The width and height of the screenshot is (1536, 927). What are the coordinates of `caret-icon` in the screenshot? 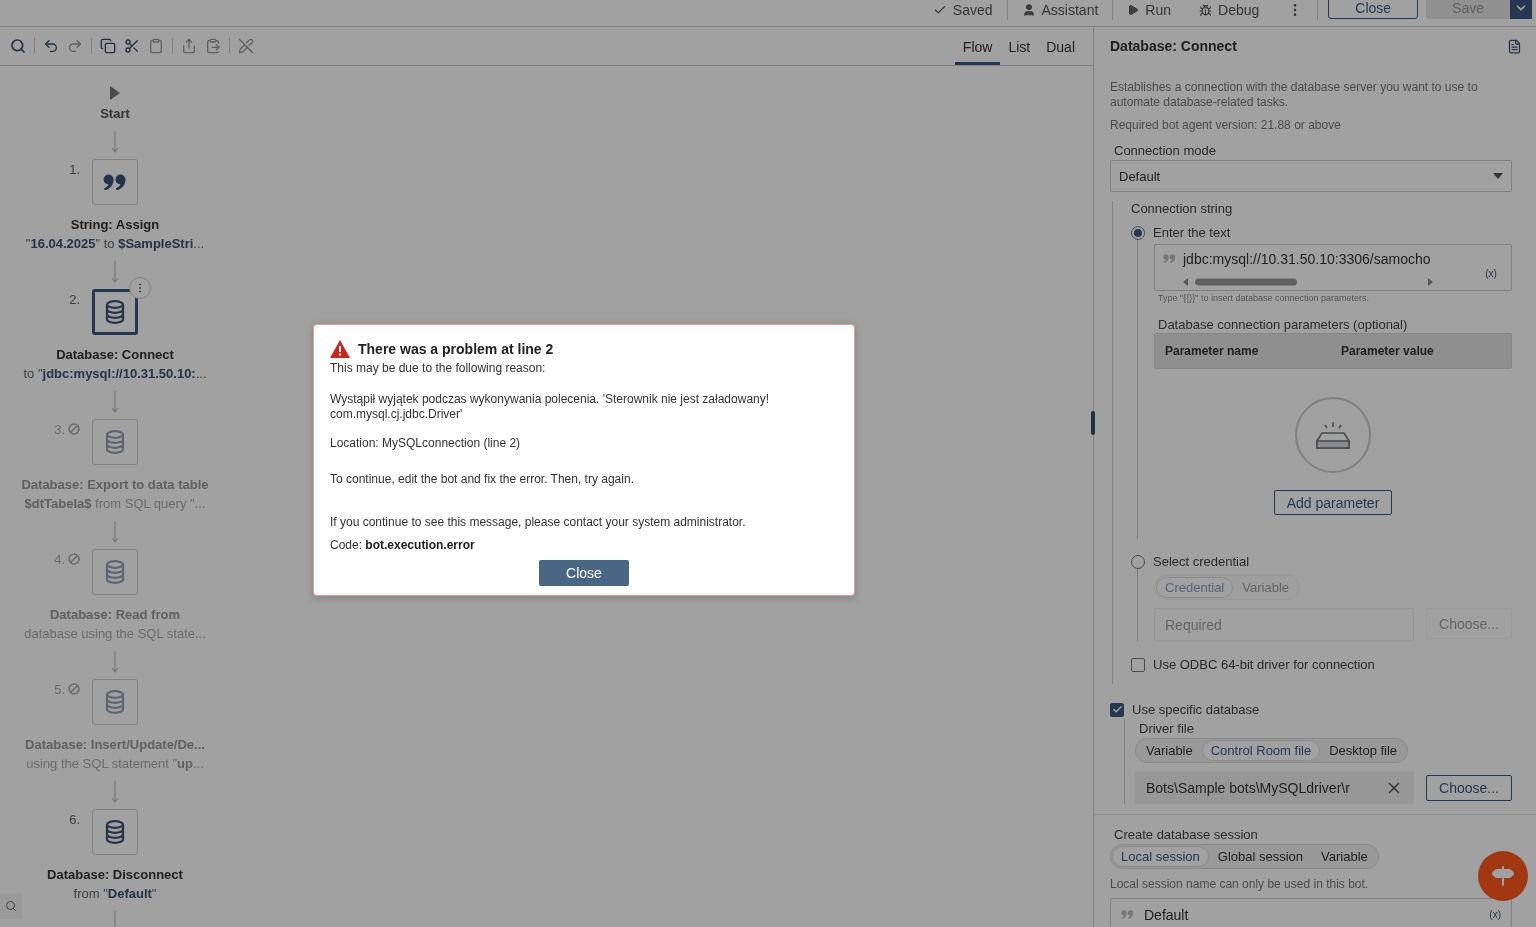 It's located at (1498, 176).